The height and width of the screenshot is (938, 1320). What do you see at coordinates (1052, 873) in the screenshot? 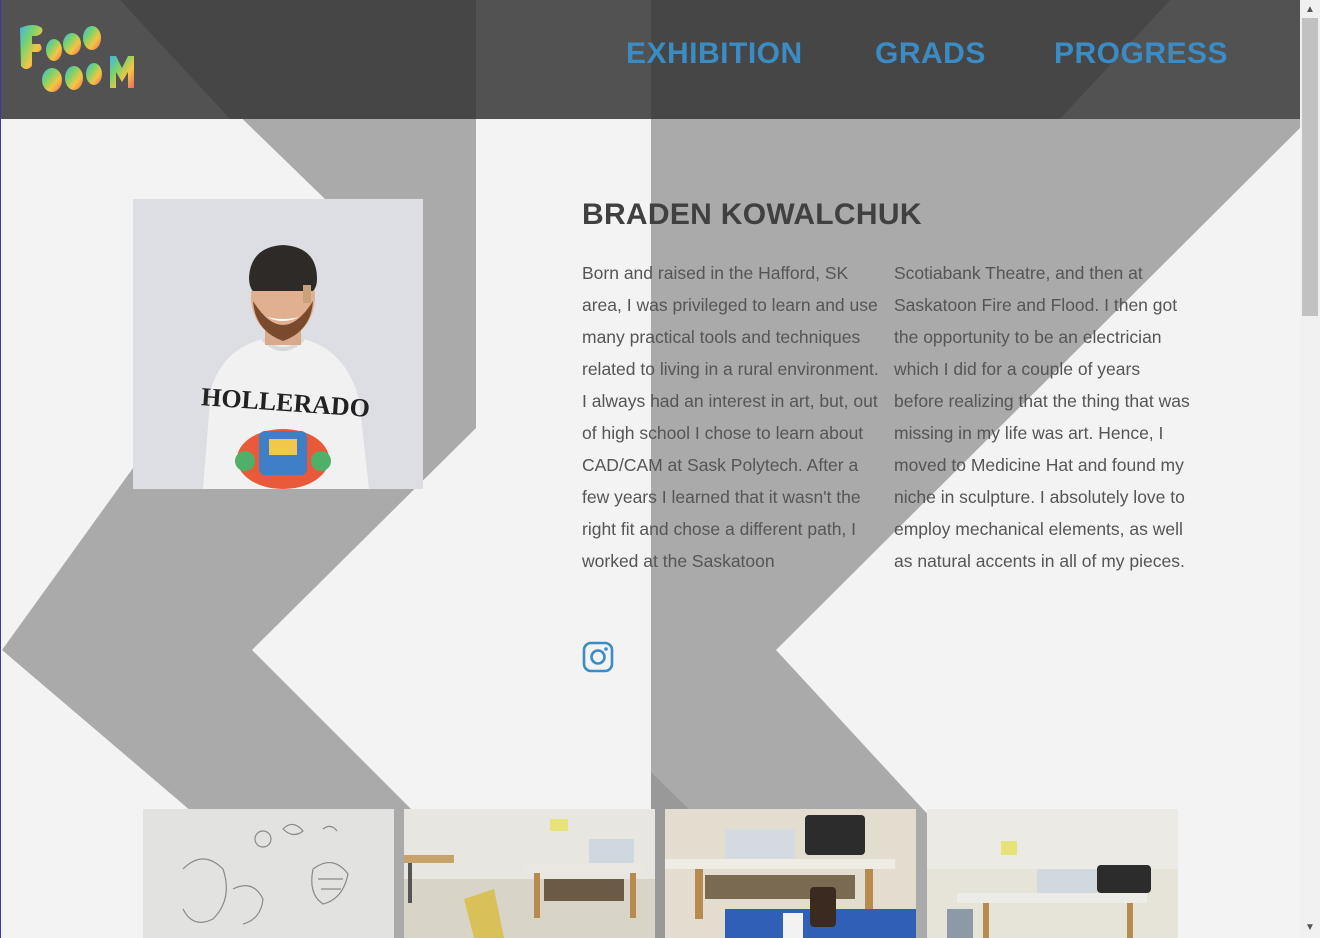
I see `gallery-image-studio-corner` at bounding box center [1052, 873].